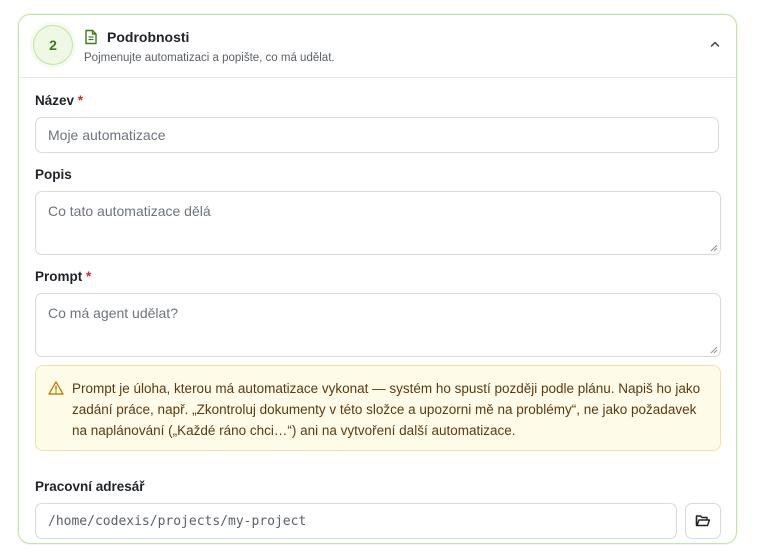 The height and width of the screenshot is (553, 771). What do you see at coordinates (107, 135) in the screenshot?
I see `name-placeholder: Moje automatizace` at bounding box center [107, 135].